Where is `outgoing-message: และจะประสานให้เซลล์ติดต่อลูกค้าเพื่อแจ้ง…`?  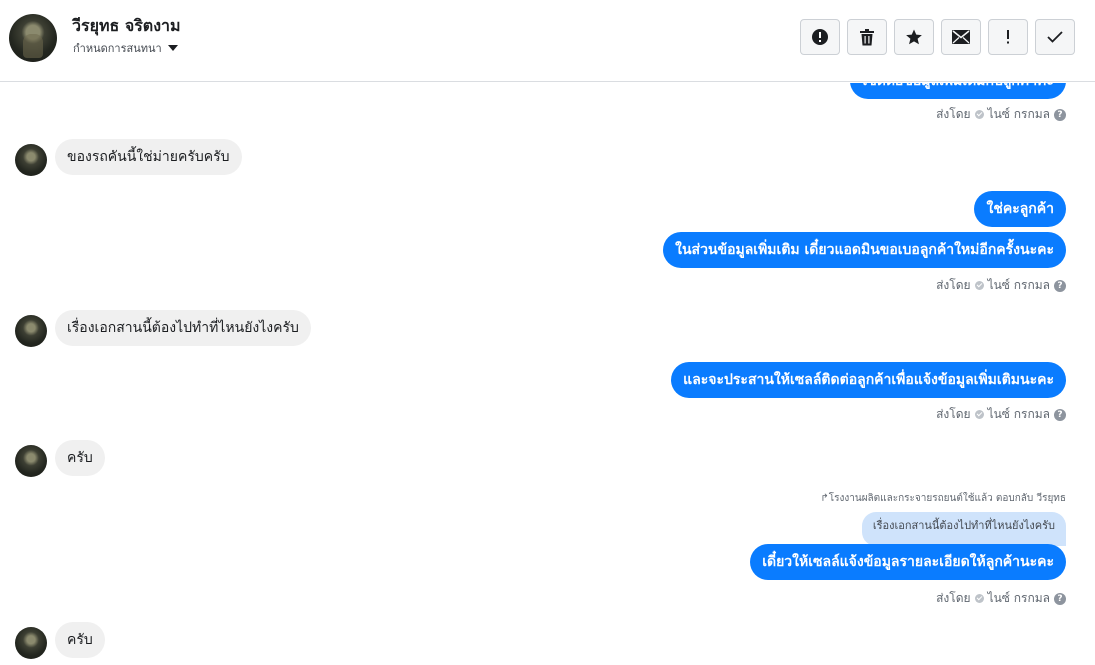 outgoing-message: และจะประสานให้เซลล์ติดต่อลูกค้าเพื่อแจ้ง… is located at coordinates (868, 380).